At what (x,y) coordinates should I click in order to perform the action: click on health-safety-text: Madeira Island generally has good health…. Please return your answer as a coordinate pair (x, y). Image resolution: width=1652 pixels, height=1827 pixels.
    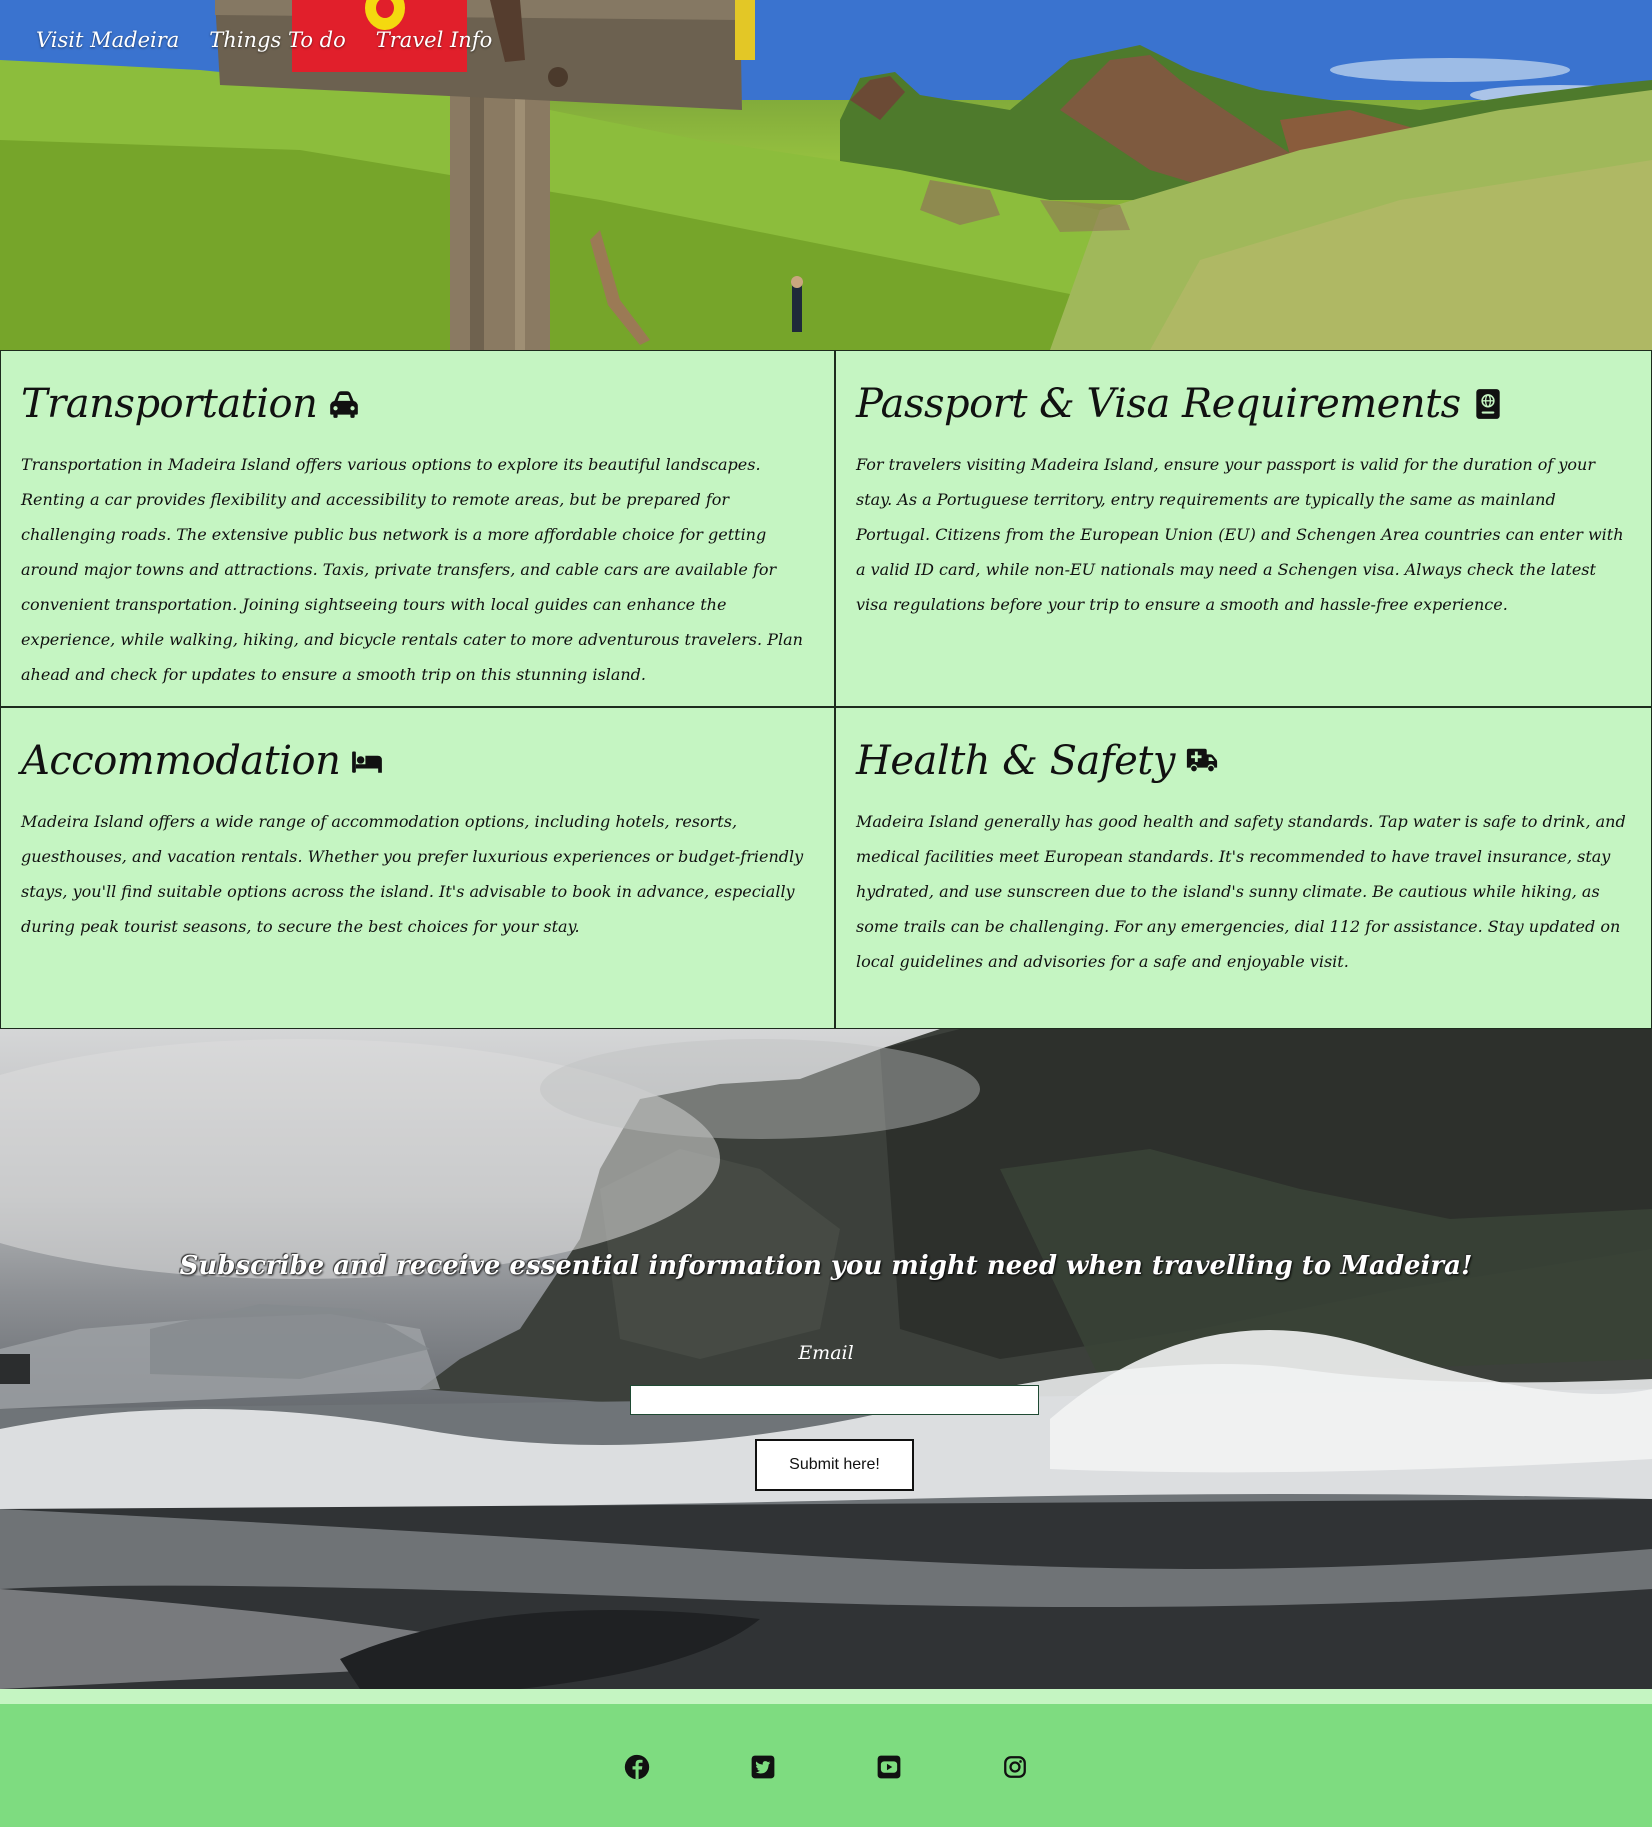
    Looking at the image, I should click on (1241, 891).